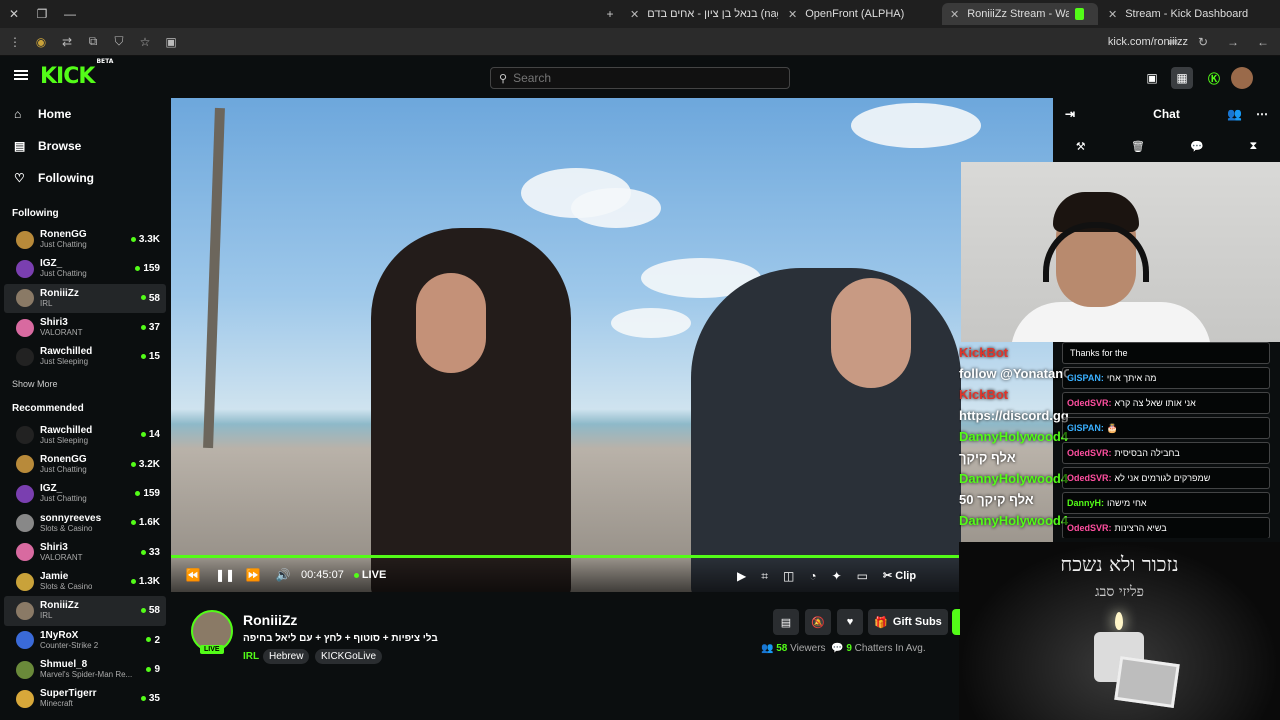  What do you see at coordinates (862, 576) in the screenshot?
I see `theater-icon: ▭` at bounding box center [862, 576].